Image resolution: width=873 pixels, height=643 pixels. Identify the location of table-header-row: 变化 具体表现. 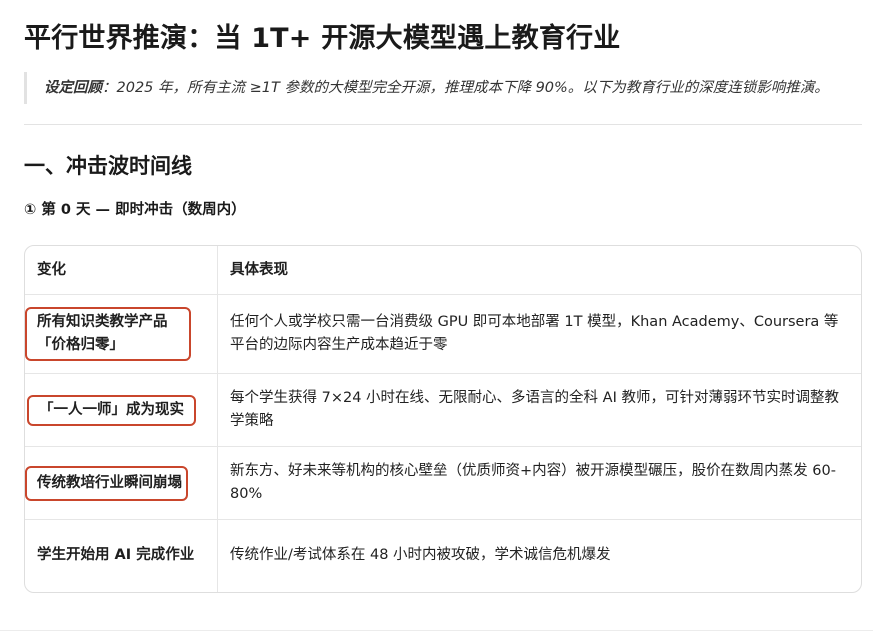
(443, 270).